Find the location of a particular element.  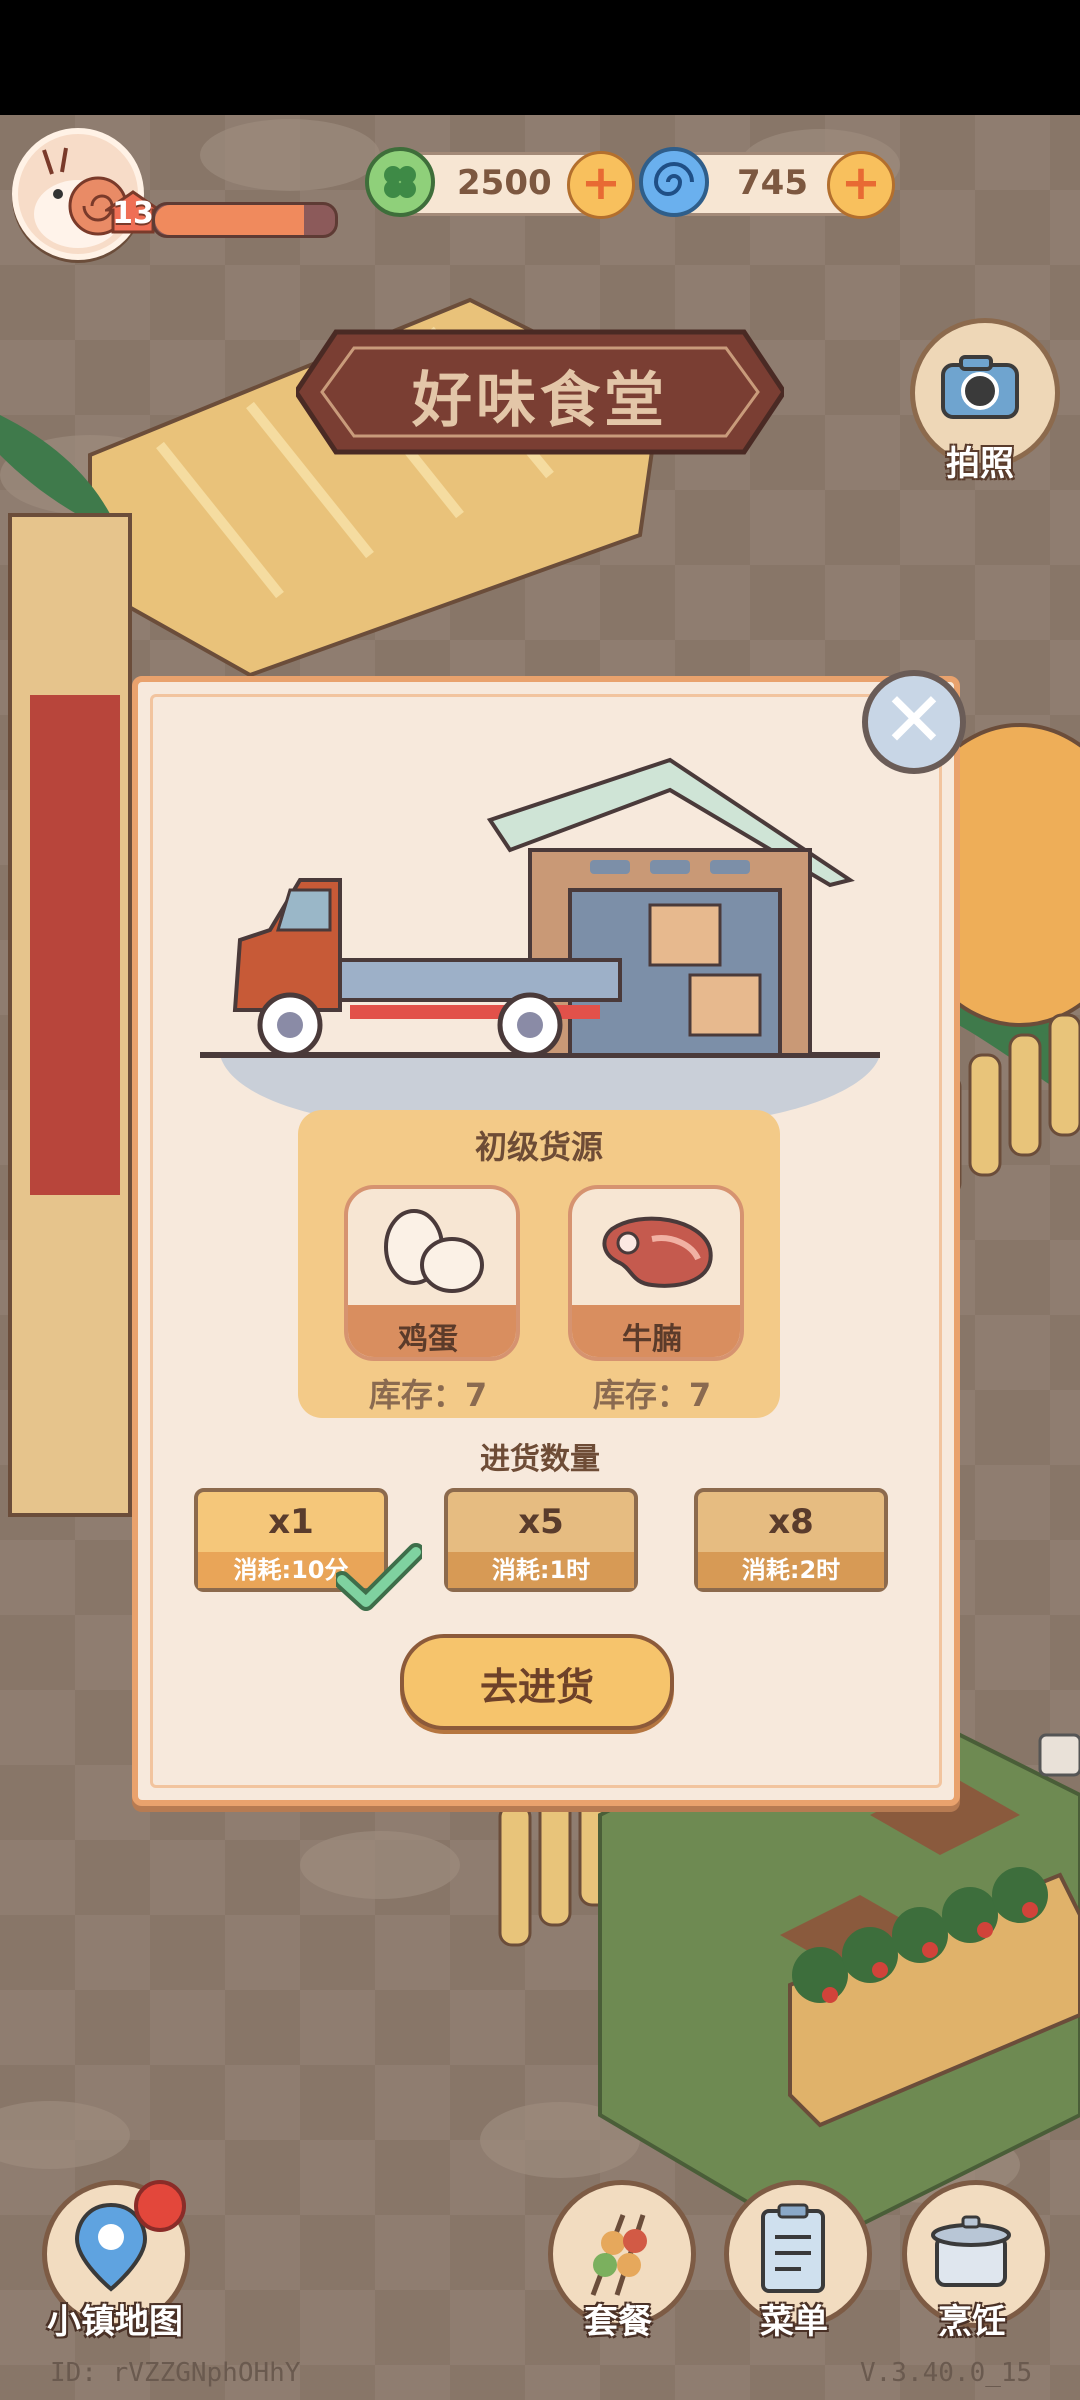

gem-amount: 745 is located at coordinates (772, 183).